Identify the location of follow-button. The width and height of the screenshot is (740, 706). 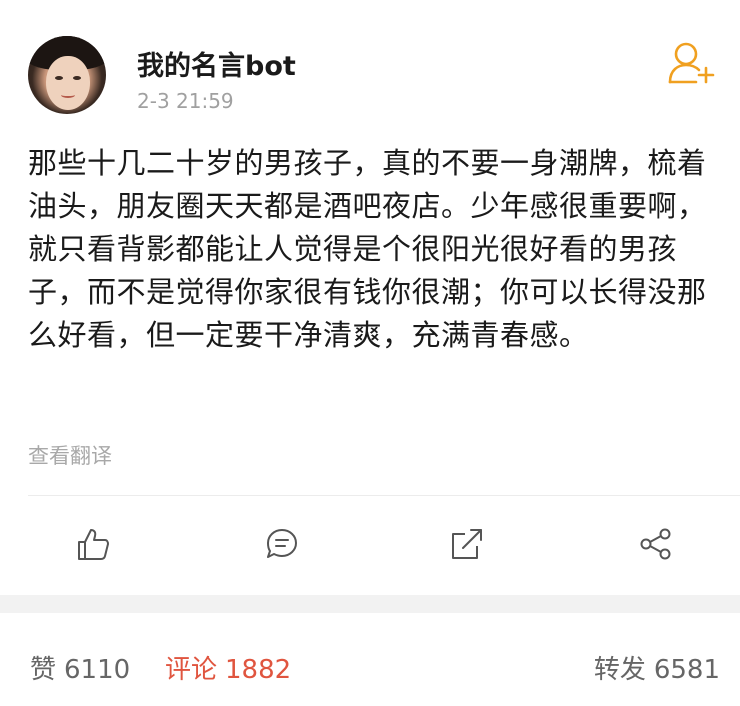
(692, 63).